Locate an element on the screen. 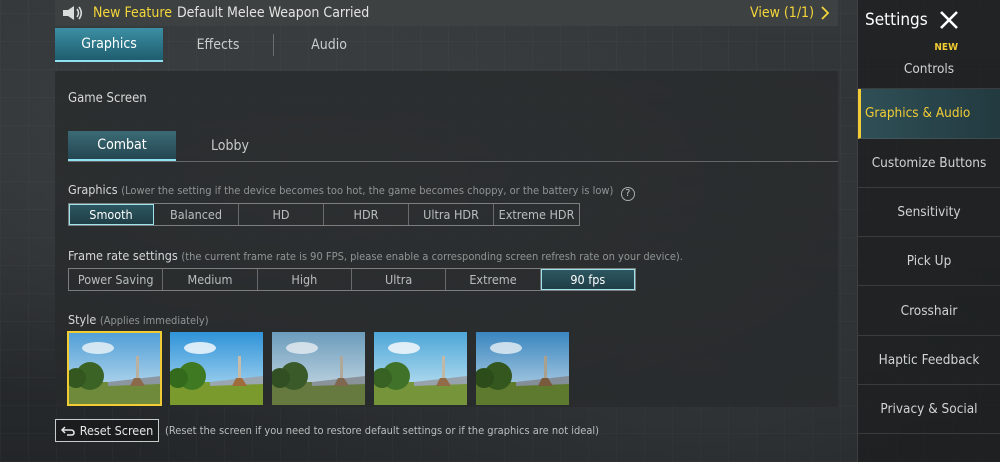  sidebar-item-label: Haptic Feedback is located at coordinates (929, 359).